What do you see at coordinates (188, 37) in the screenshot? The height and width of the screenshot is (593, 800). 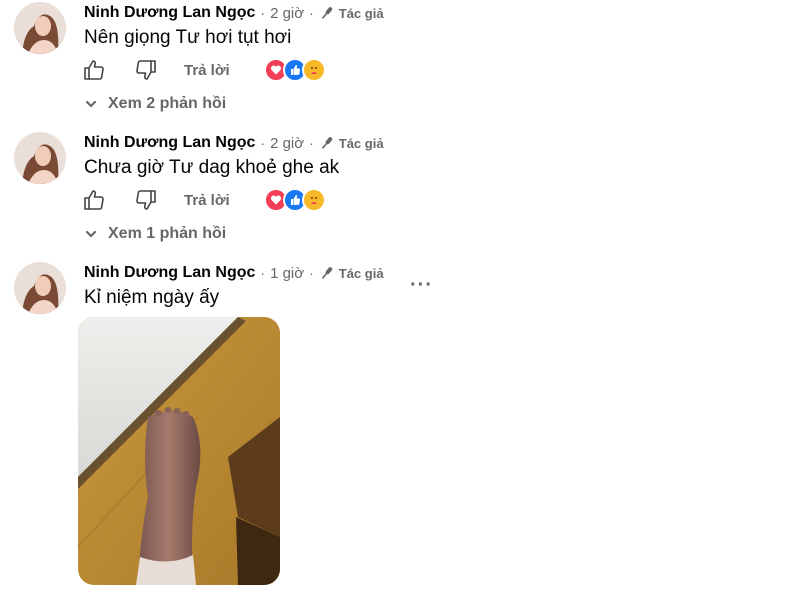 I see `comment-text: Nên giọng Tư hơi tụt hơi` at bounding box center [188, 37].